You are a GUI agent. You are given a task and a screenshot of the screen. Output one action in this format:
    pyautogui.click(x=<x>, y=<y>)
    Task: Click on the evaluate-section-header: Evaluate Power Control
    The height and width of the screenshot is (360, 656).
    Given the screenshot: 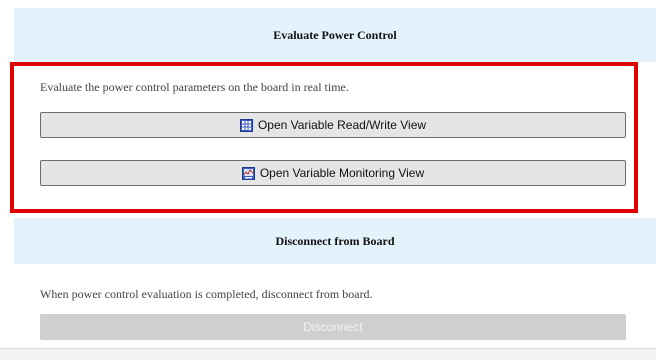 What is the action you would take?
    pyautogui.click(x=335, y=35)
    